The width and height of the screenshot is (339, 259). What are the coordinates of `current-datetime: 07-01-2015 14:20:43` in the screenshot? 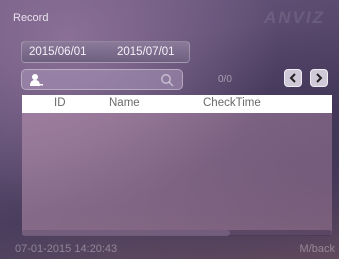 It's located at (66, 249).